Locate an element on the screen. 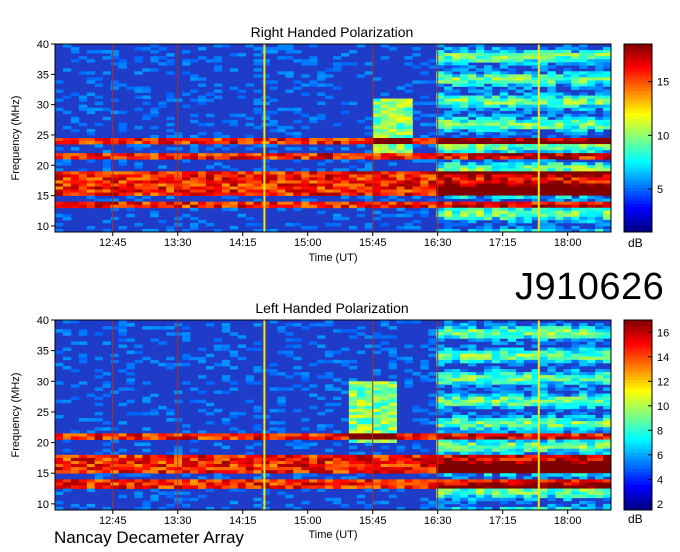  colorbar-tick-label: 2 is located at coordinates (660, 505).